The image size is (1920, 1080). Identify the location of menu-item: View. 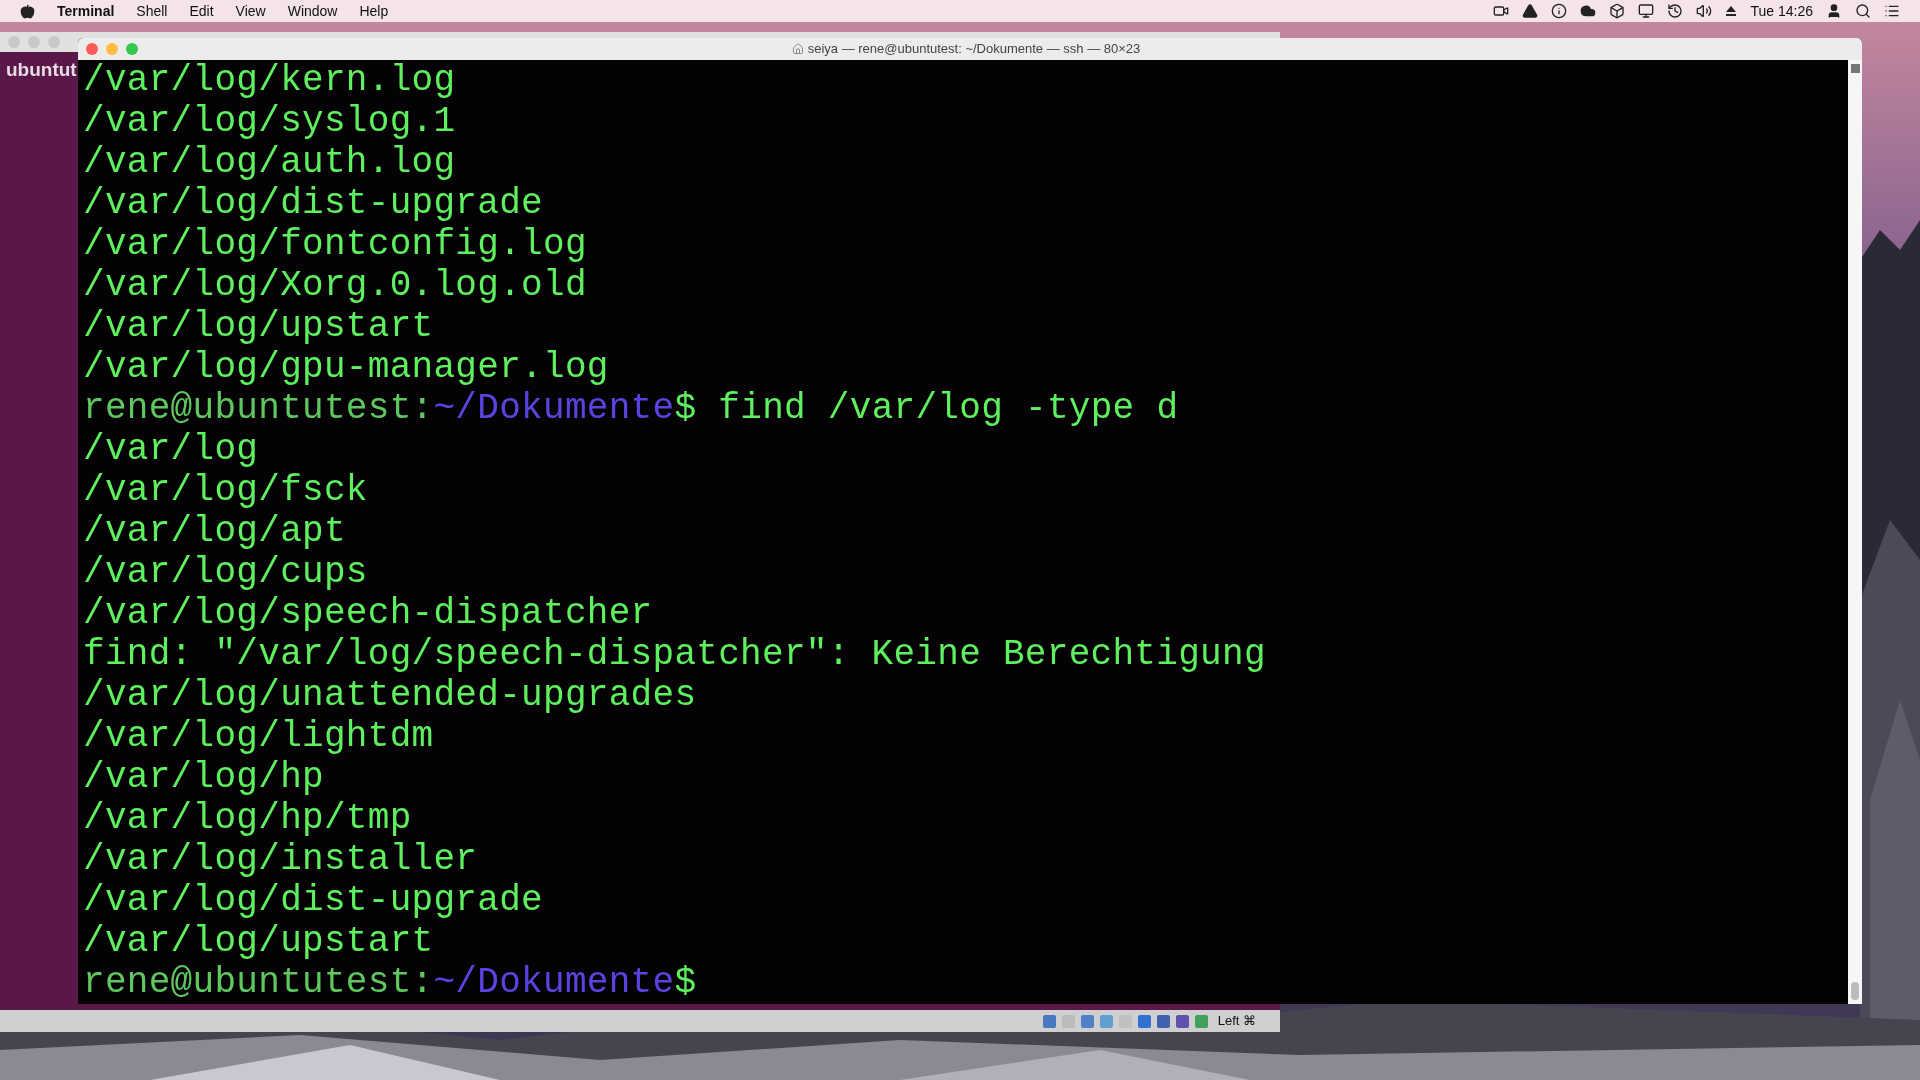
(250, 11).